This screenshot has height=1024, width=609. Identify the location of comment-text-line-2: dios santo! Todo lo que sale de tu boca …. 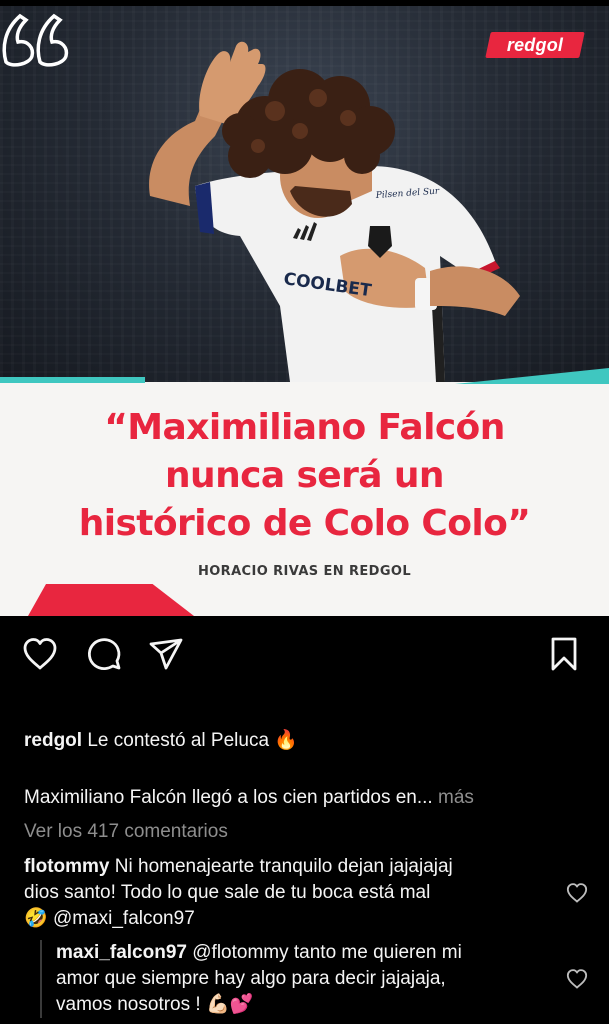
(227, 892).